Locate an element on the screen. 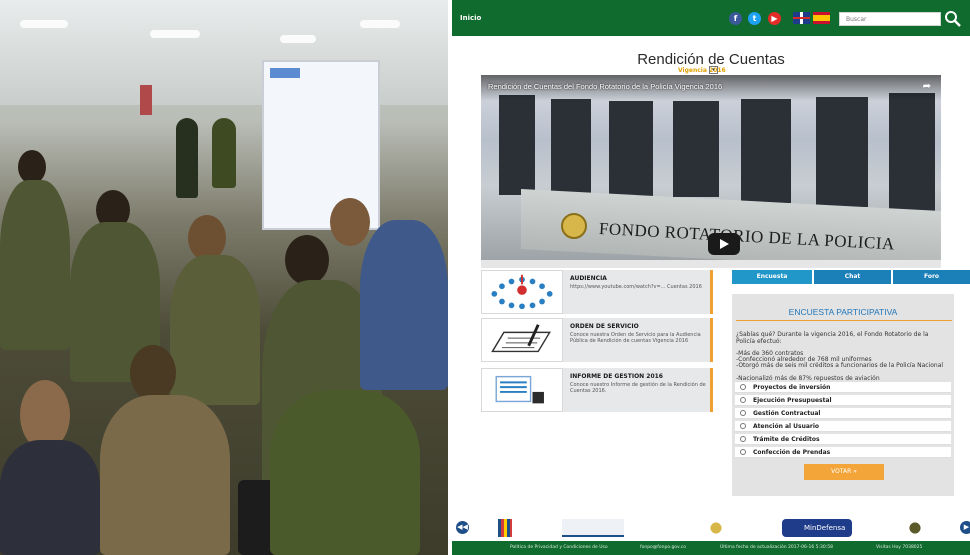 This screenshot has width=970, height=555. option-label: Atención al Usuario is located at coordinates (786, 426).